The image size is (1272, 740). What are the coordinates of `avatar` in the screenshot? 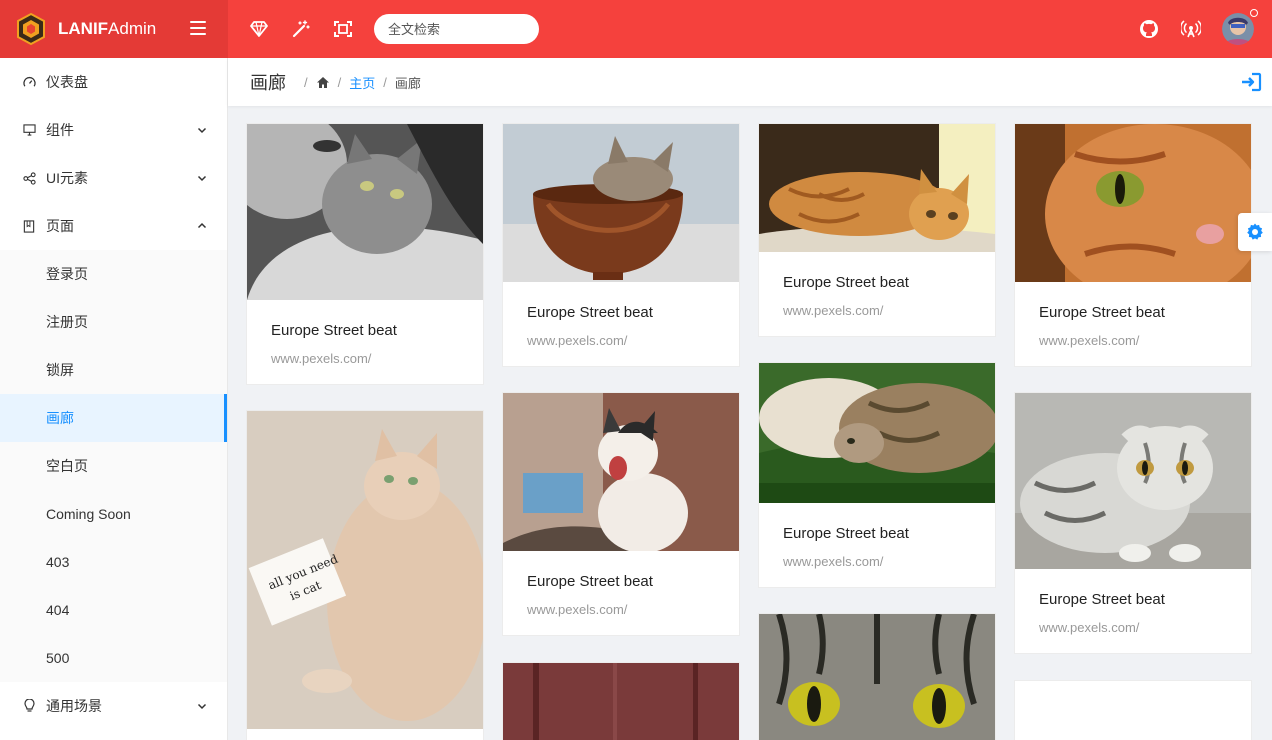 It's located at (1240, 27).